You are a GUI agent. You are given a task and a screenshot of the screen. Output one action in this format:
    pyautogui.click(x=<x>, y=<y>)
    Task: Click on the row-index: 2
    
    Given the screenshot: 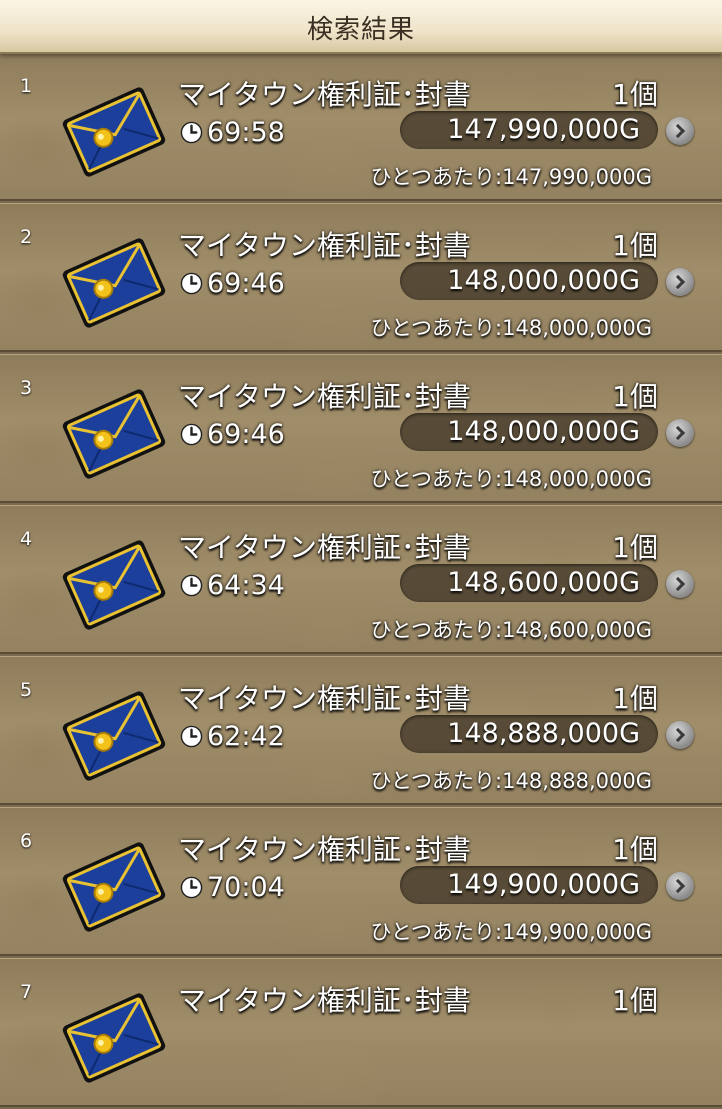 What is the action you would take?
    pyautogui.click(x=26, y=237)
    